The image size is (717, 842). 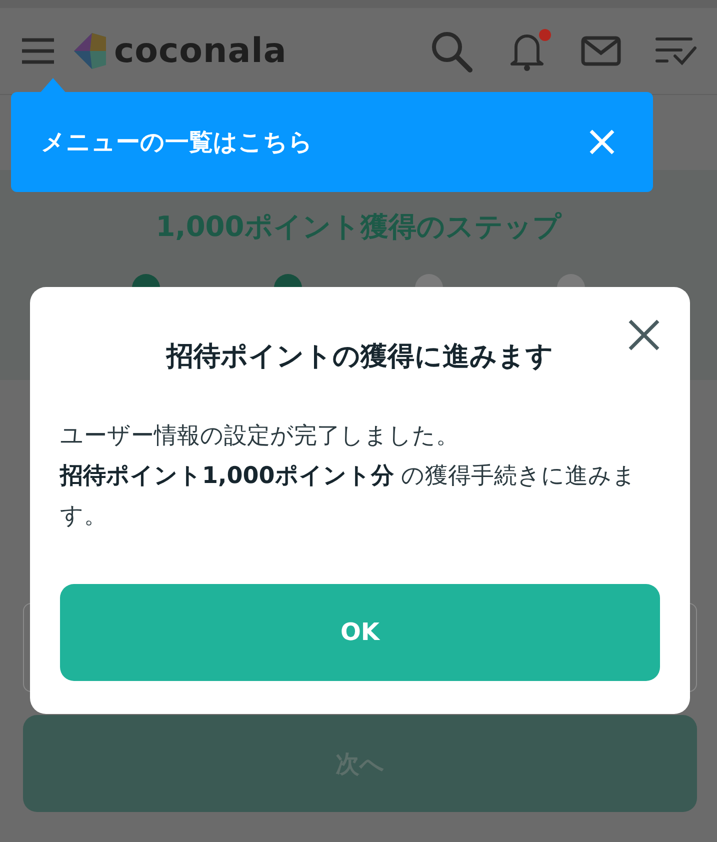 I want to click on steps-title: 1,000ポイント獲得のステップ, so click(x=358, y=227).